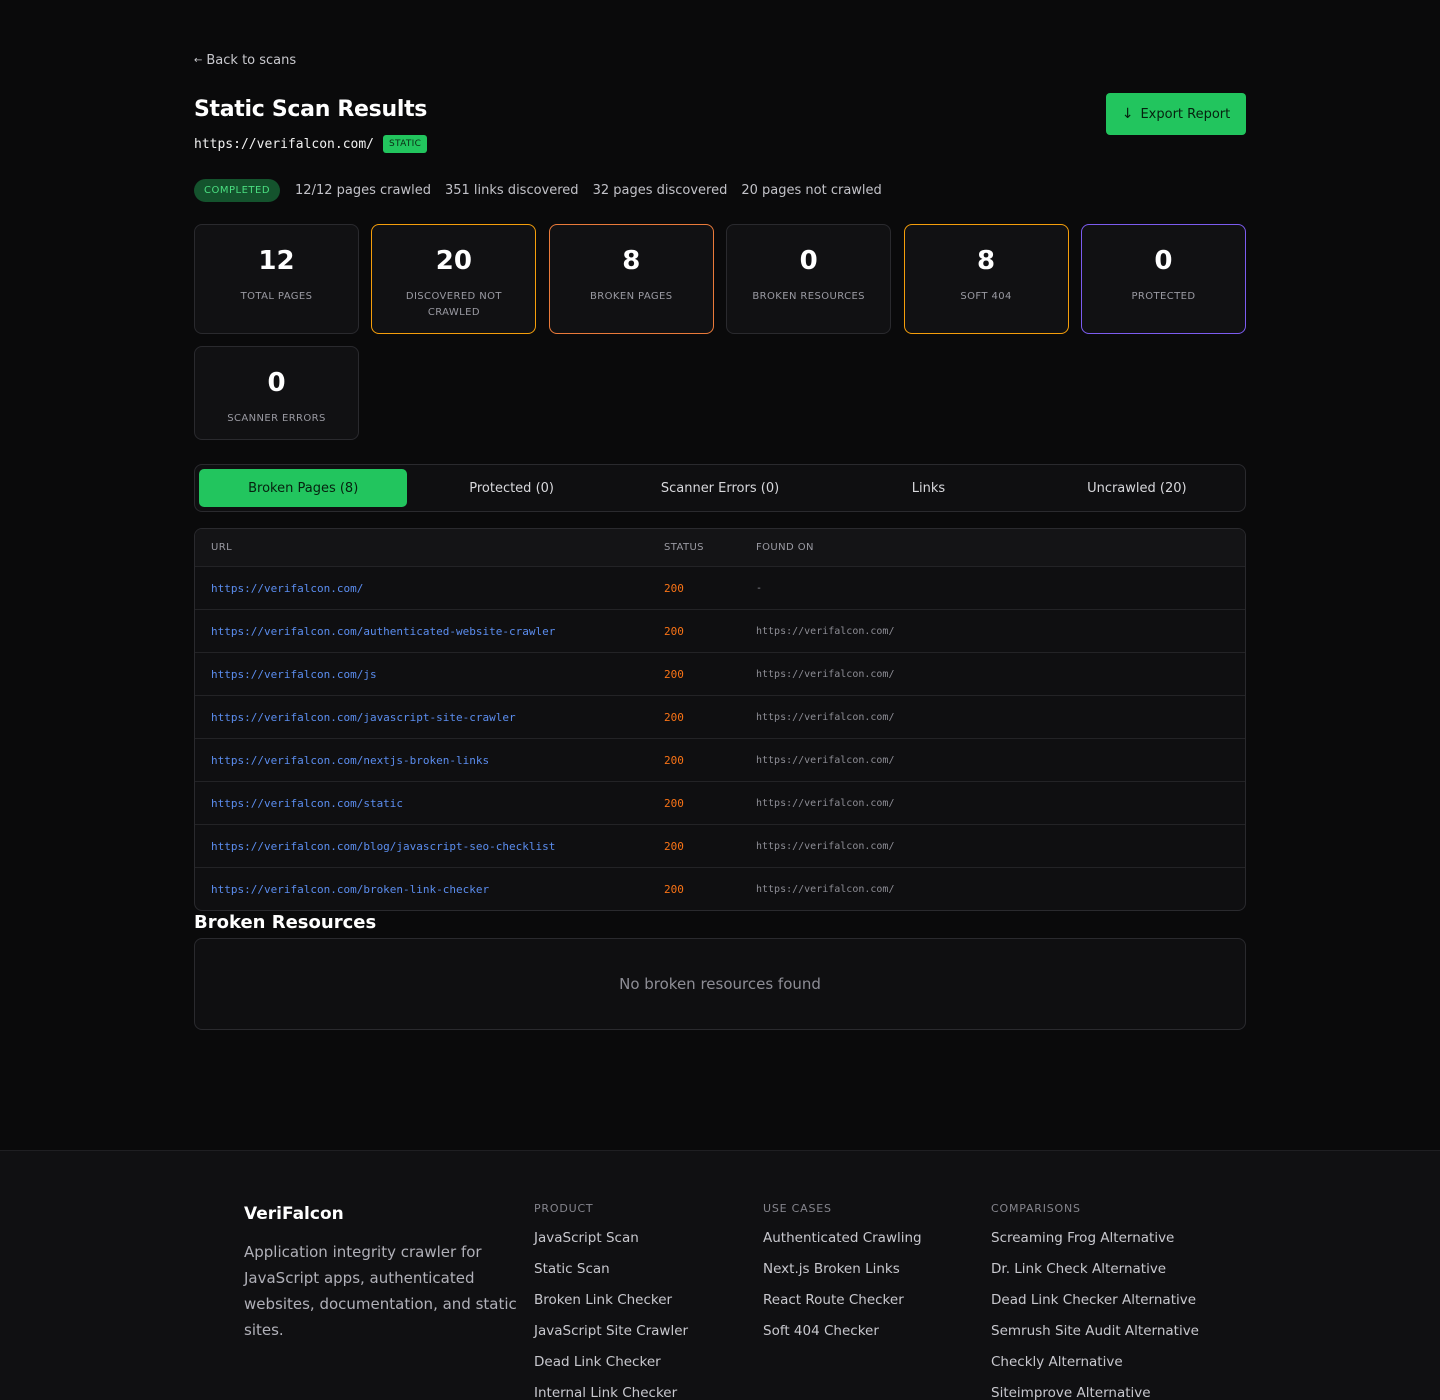  I want to click on stat-card-protected: 0 PROTECTED, so click(1163, 279).